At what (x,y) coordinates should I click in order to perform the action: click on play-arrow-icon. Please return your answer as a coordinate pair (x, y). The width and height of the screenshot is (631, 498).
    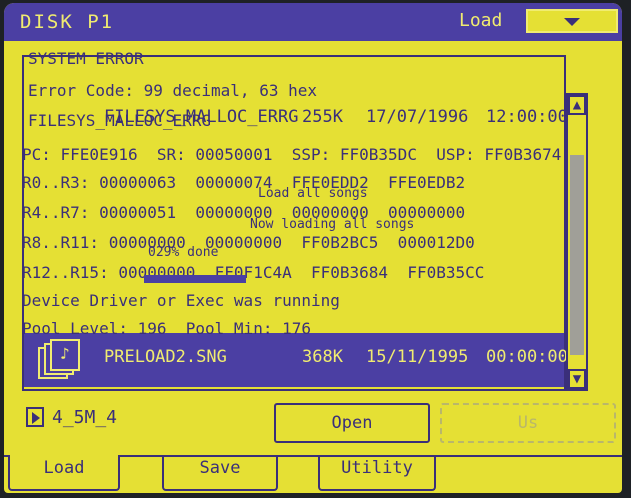
    Looking at the image, I should click on (35, 417).